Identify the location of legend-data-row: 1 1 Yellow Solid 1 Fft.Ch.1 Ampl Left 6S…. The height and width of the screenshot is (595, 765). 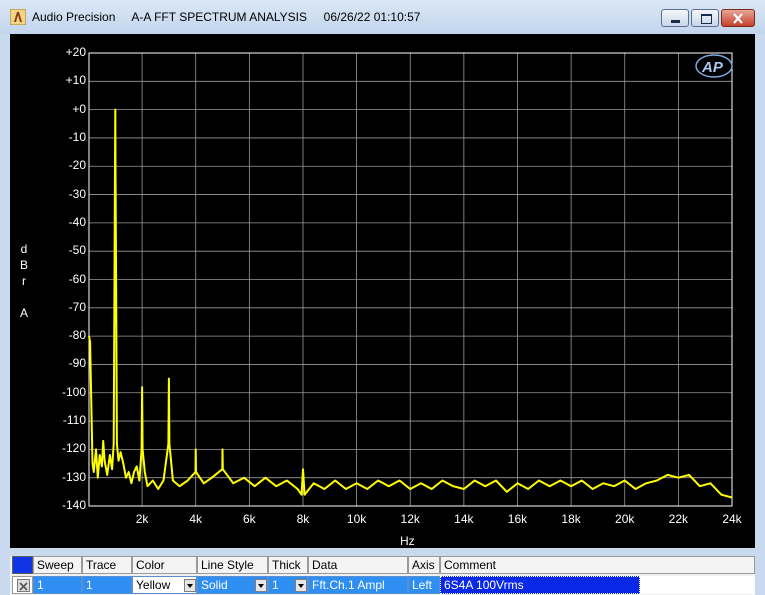
(382, 585).